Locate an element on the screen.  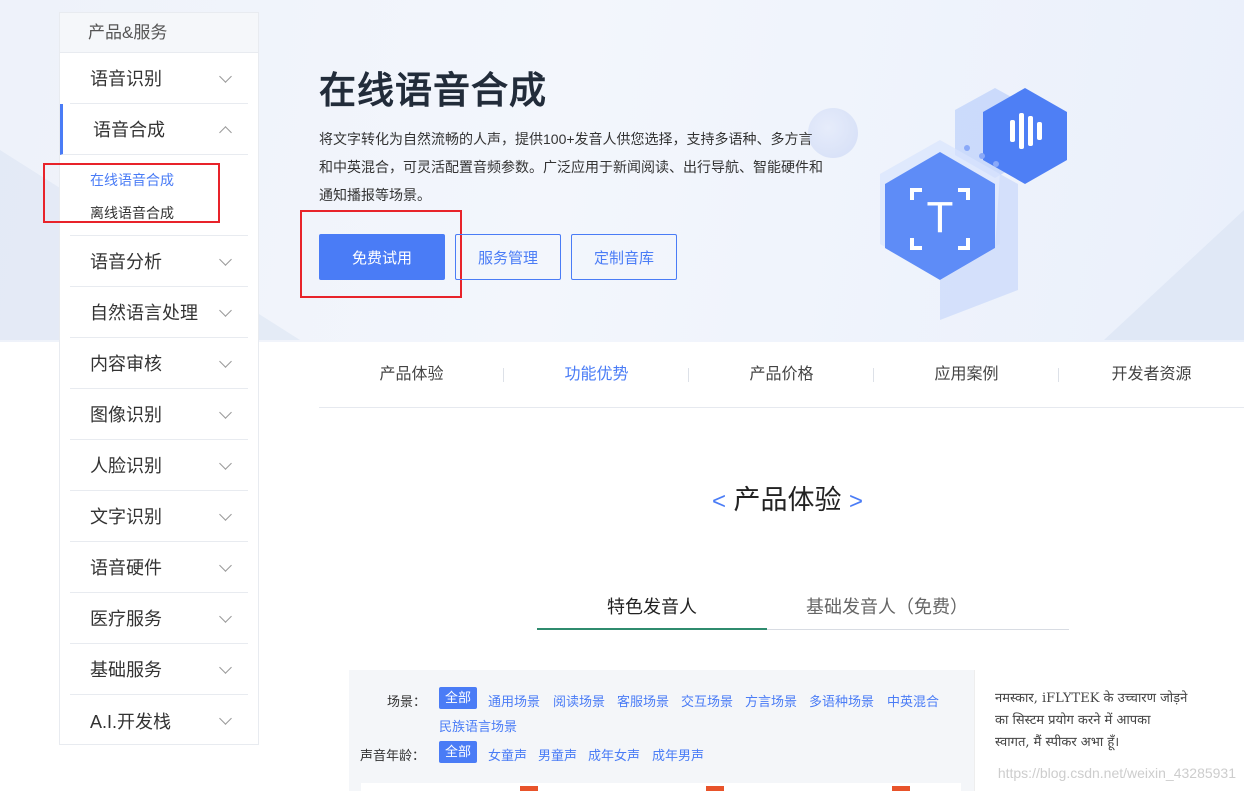
sidebar-item-basic-services: 基础服务 is located at coordinates (159, 669).